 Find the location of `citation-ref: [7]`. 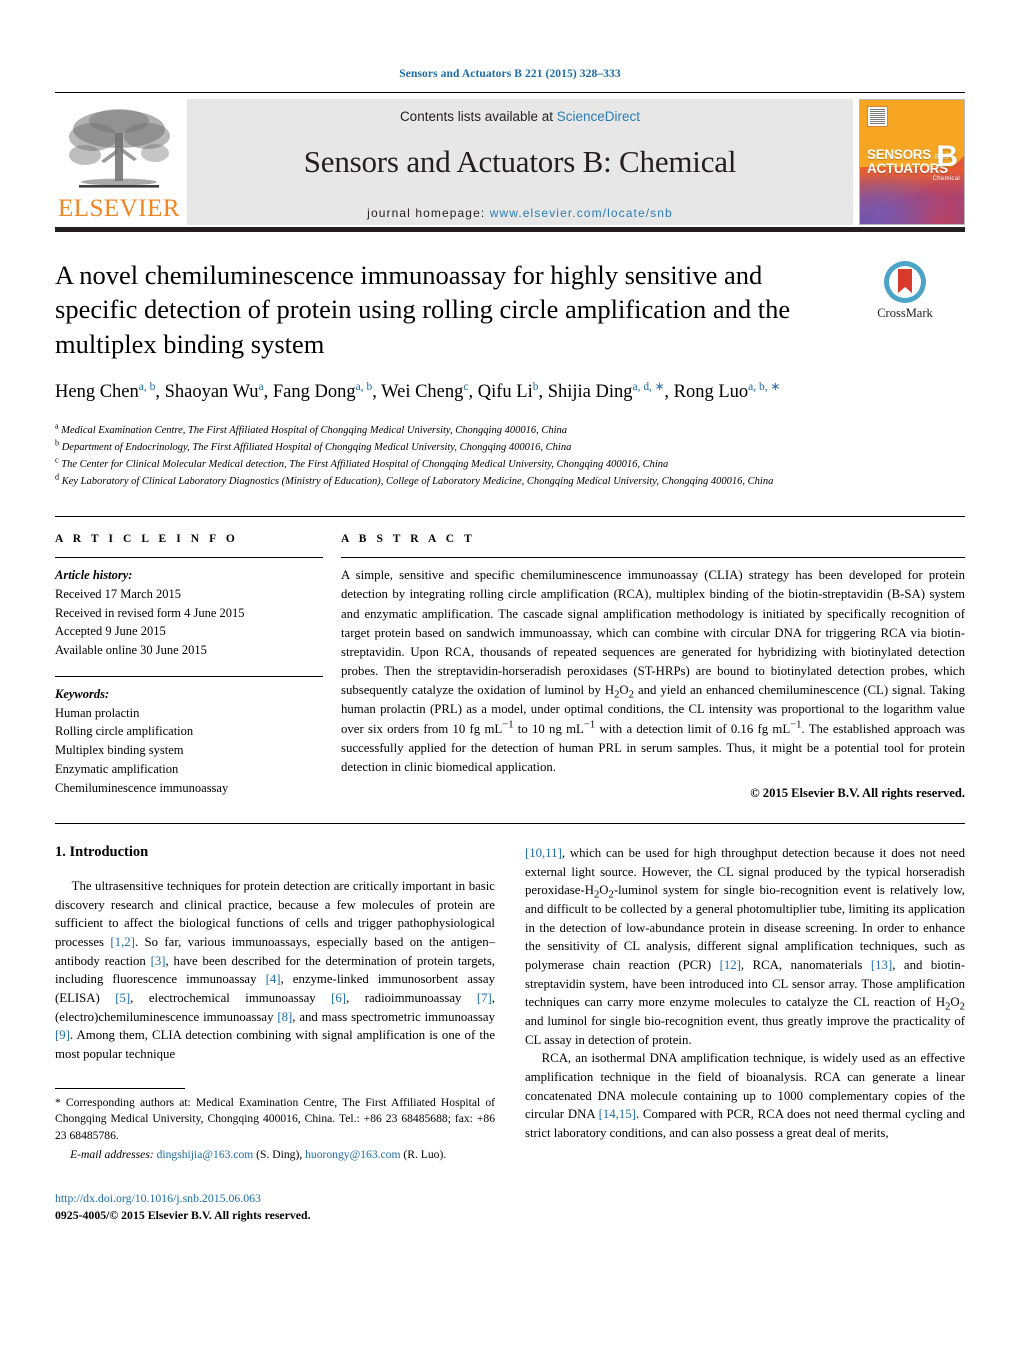

citation-ref: [7] is located at coordinates (484, 998).